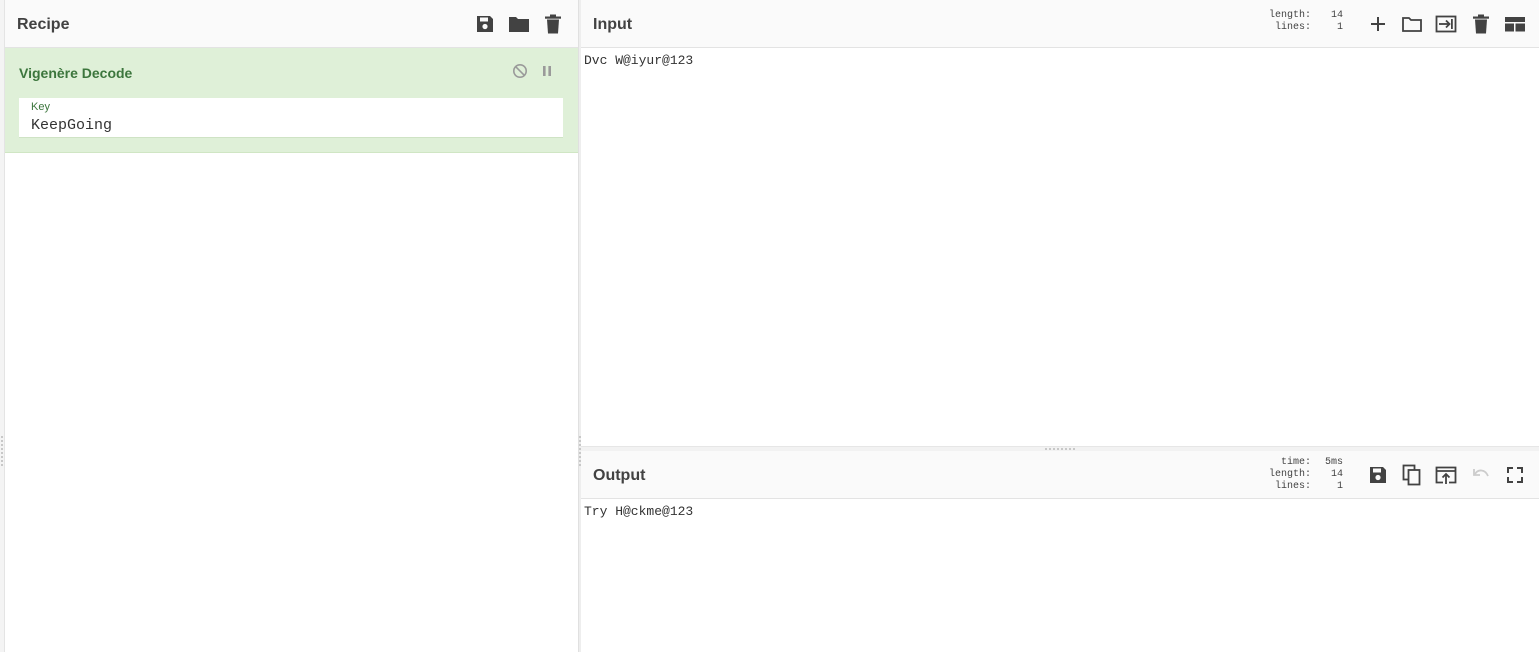 Image resolution: width=1539 pixels, height=652 pixels. I want to click on clear-recipe-button, so click(553, 24).